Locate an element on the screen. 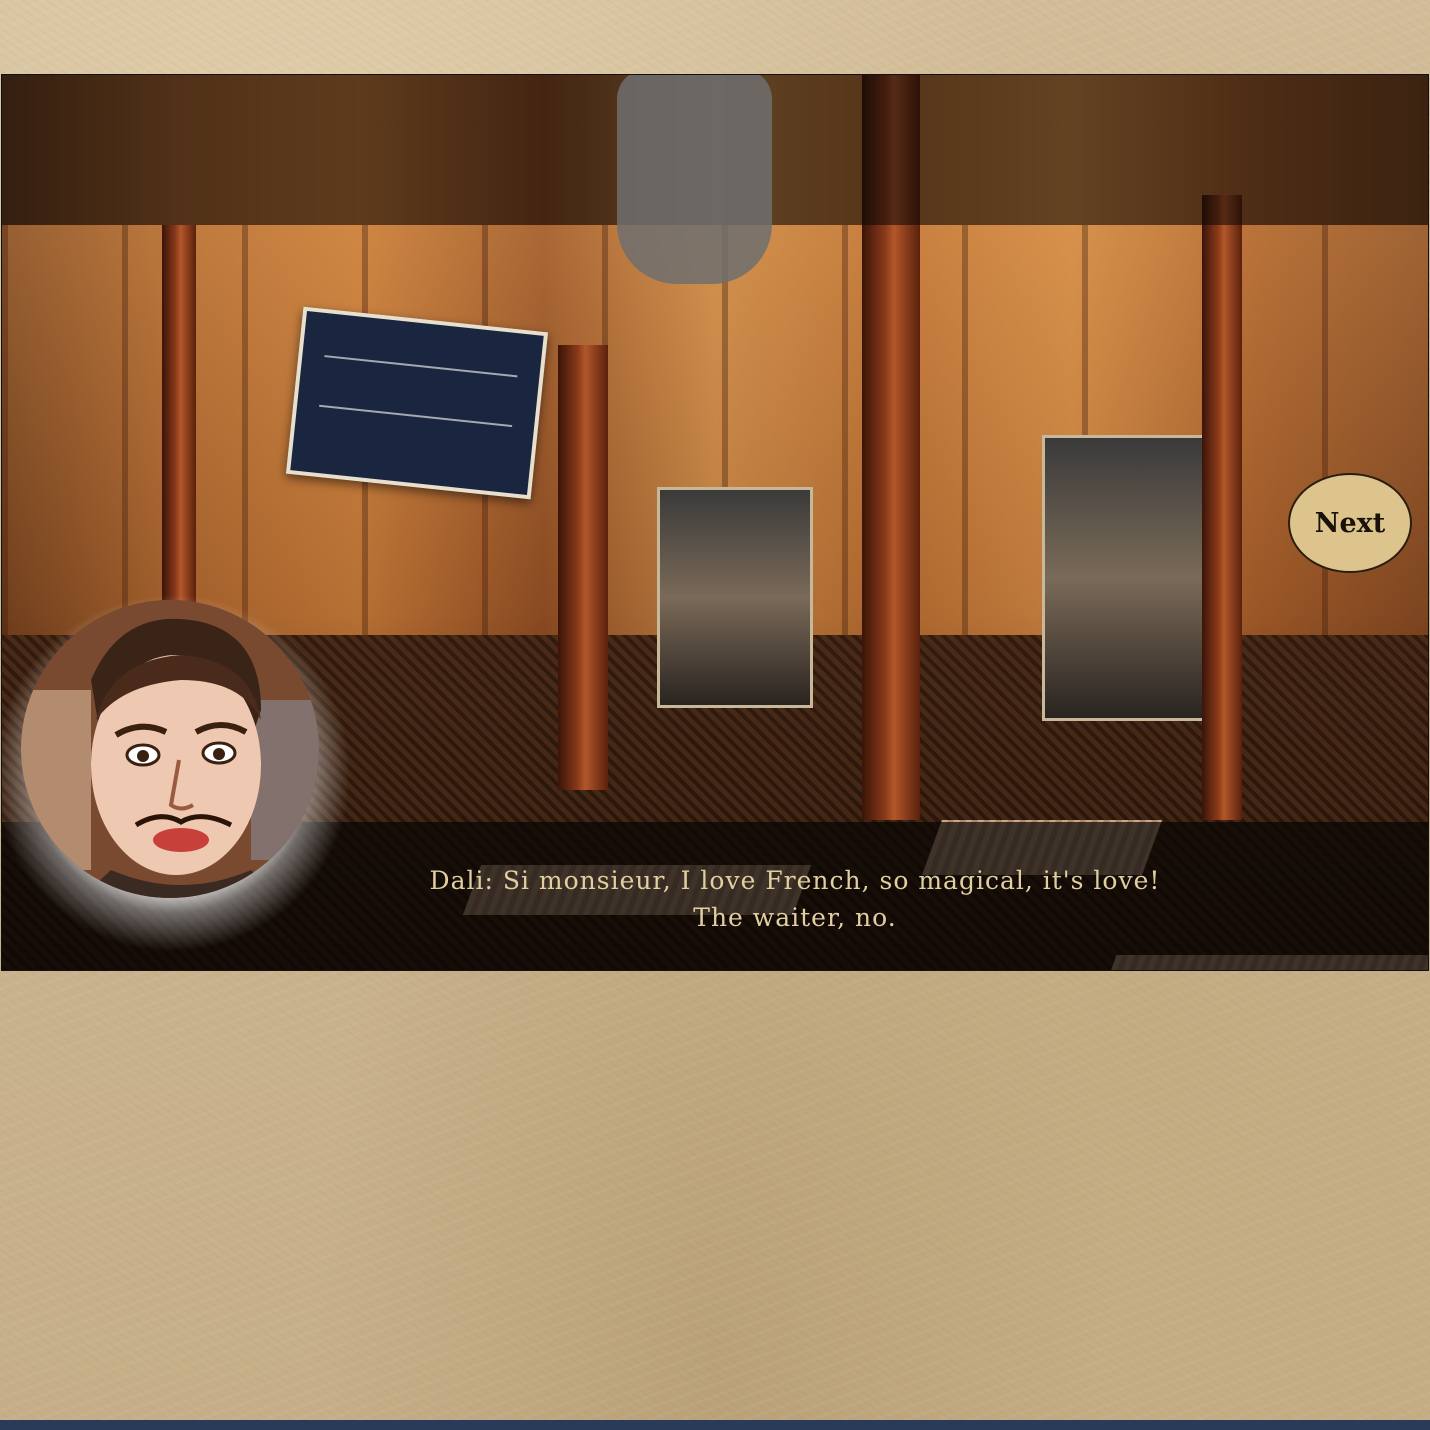 The image size is (1430, 1430). next-button: Next is located at coordinates (1350, 523).